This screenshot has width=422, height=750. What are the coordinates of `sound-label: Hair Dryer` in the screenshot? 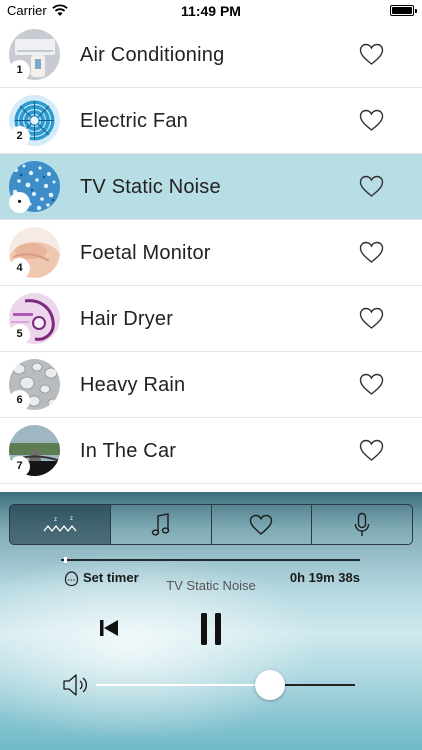 It's located at (127, 319).